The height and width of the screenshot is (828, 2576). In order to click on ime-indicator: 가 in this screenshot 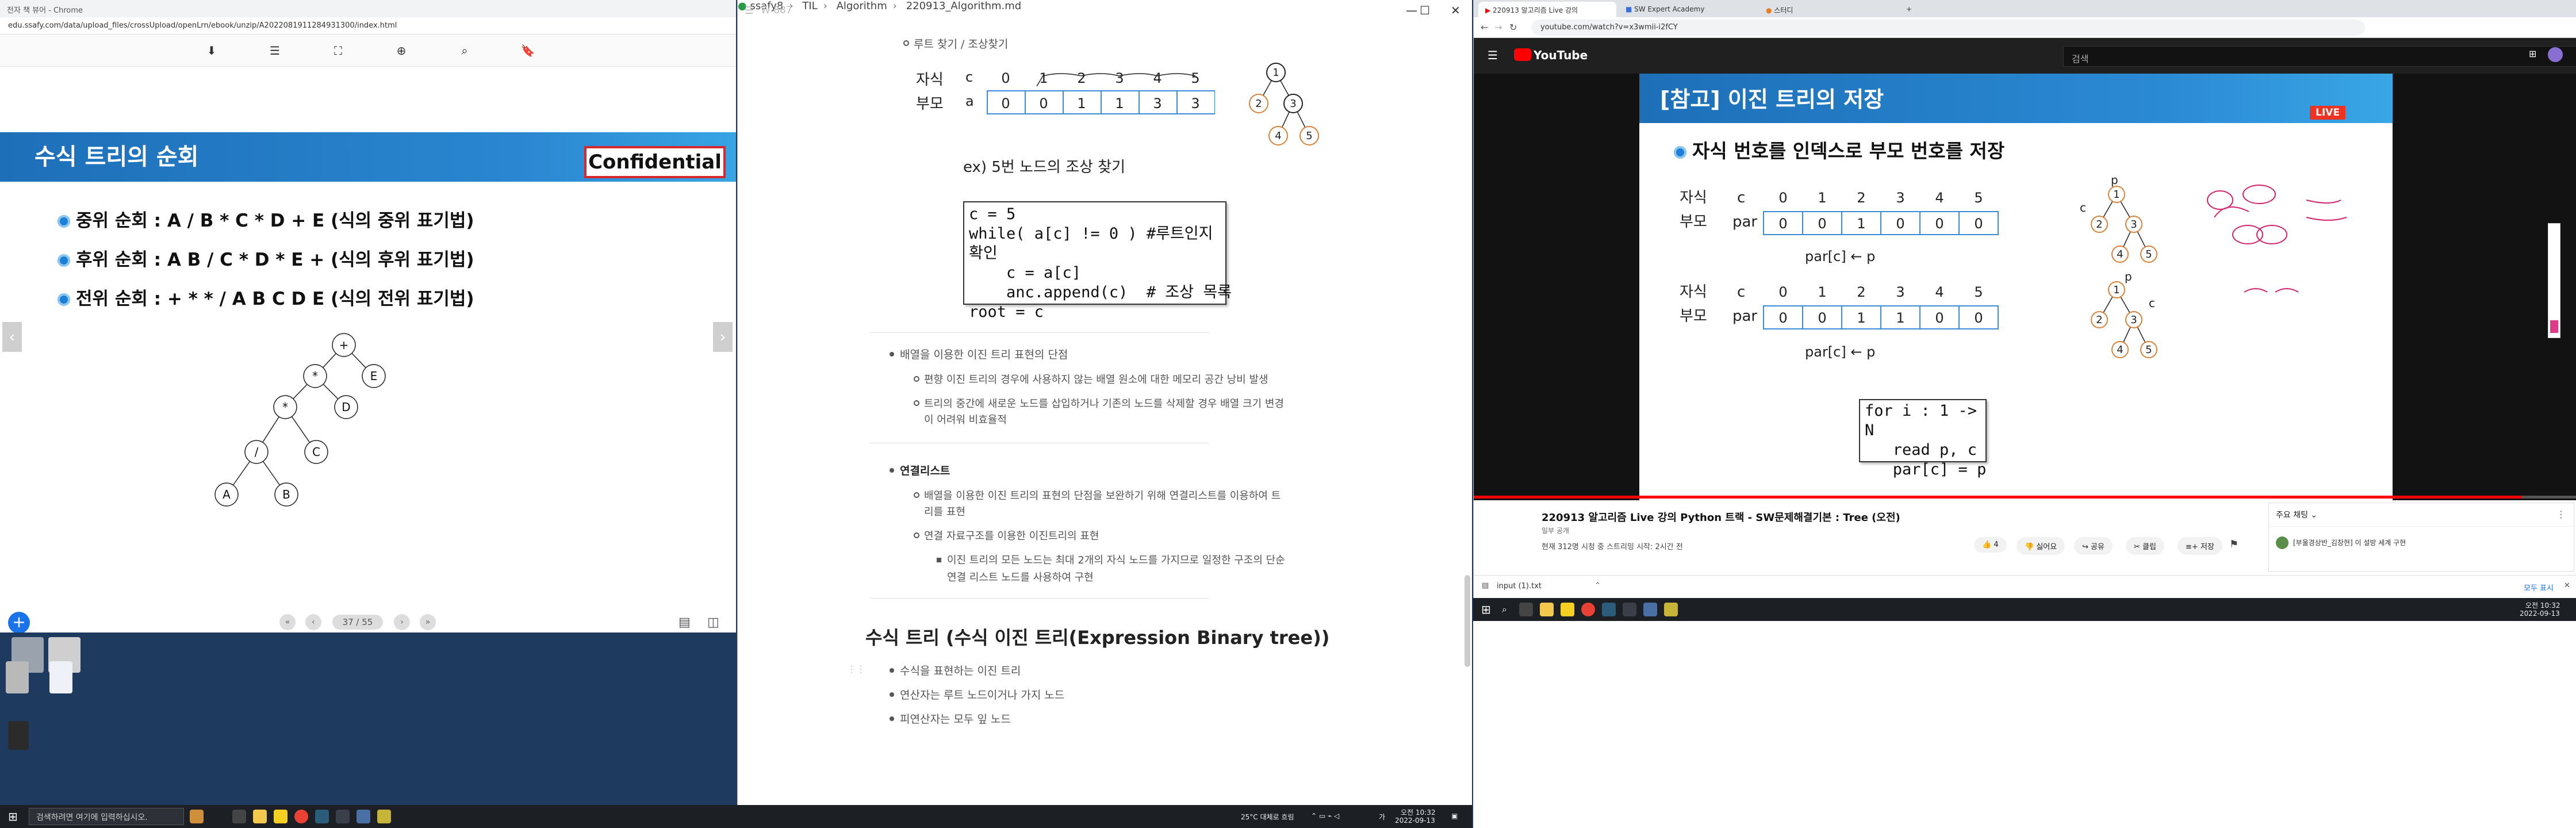, I will do `click(1382, 817)`.